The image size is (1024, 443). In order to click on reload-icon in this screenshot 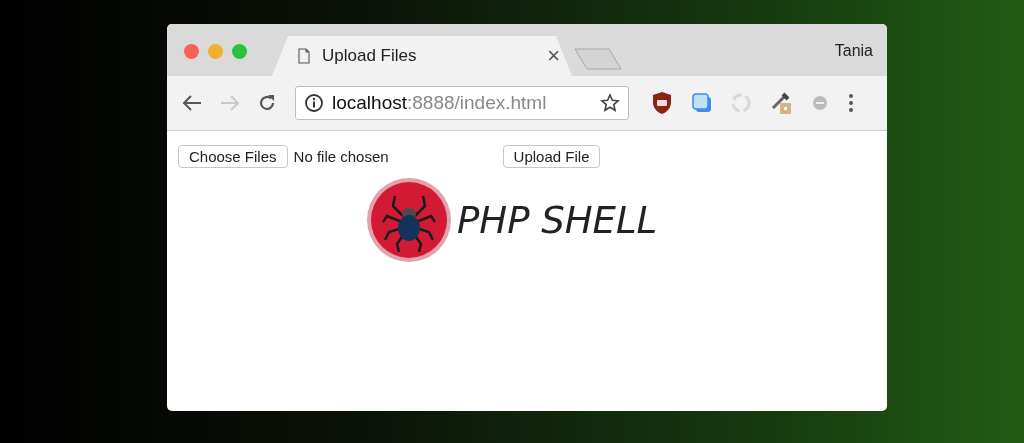, I will do `click(267, 103)`.